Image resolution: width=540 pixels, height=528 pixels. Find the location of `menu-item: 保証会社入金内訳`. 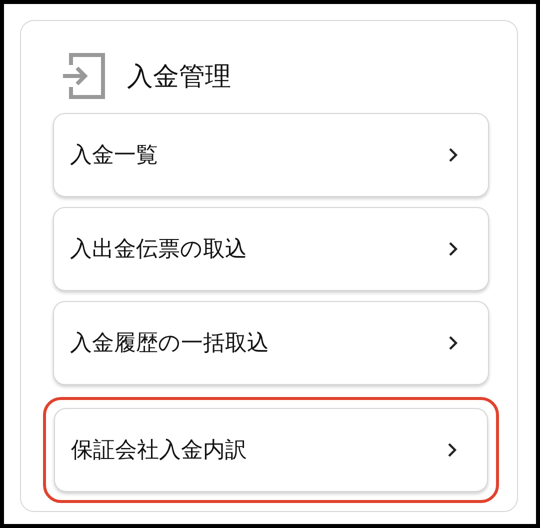

menu-item: 保証会社入金内訳 is located at coordinates (271, 450).